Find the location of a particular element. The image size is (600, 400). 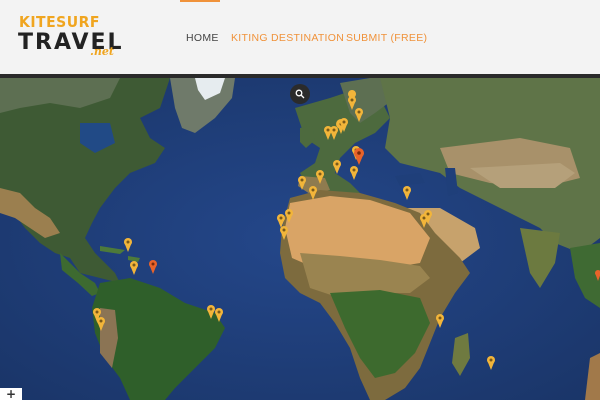

nav-home: HOME is located at coordinates (202, 38).